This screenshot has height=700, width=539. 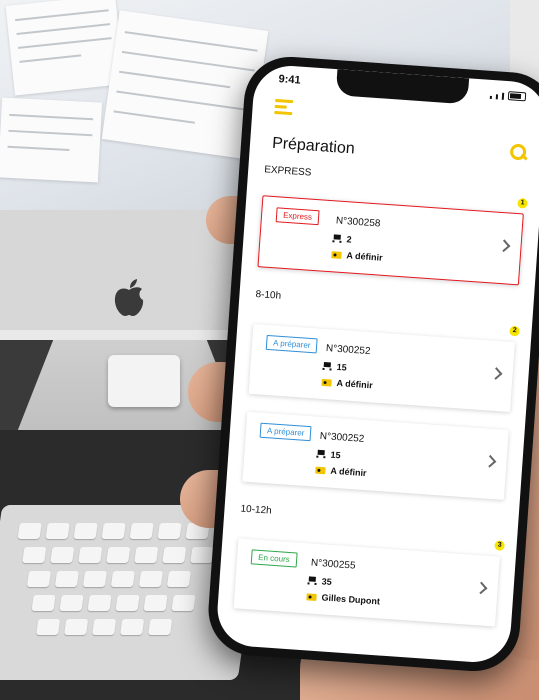 What do you see at coordinates (351, 599) in the screenshot?
I see `assignee-value: Gilles Dupont` at bounding box center [351, 599].